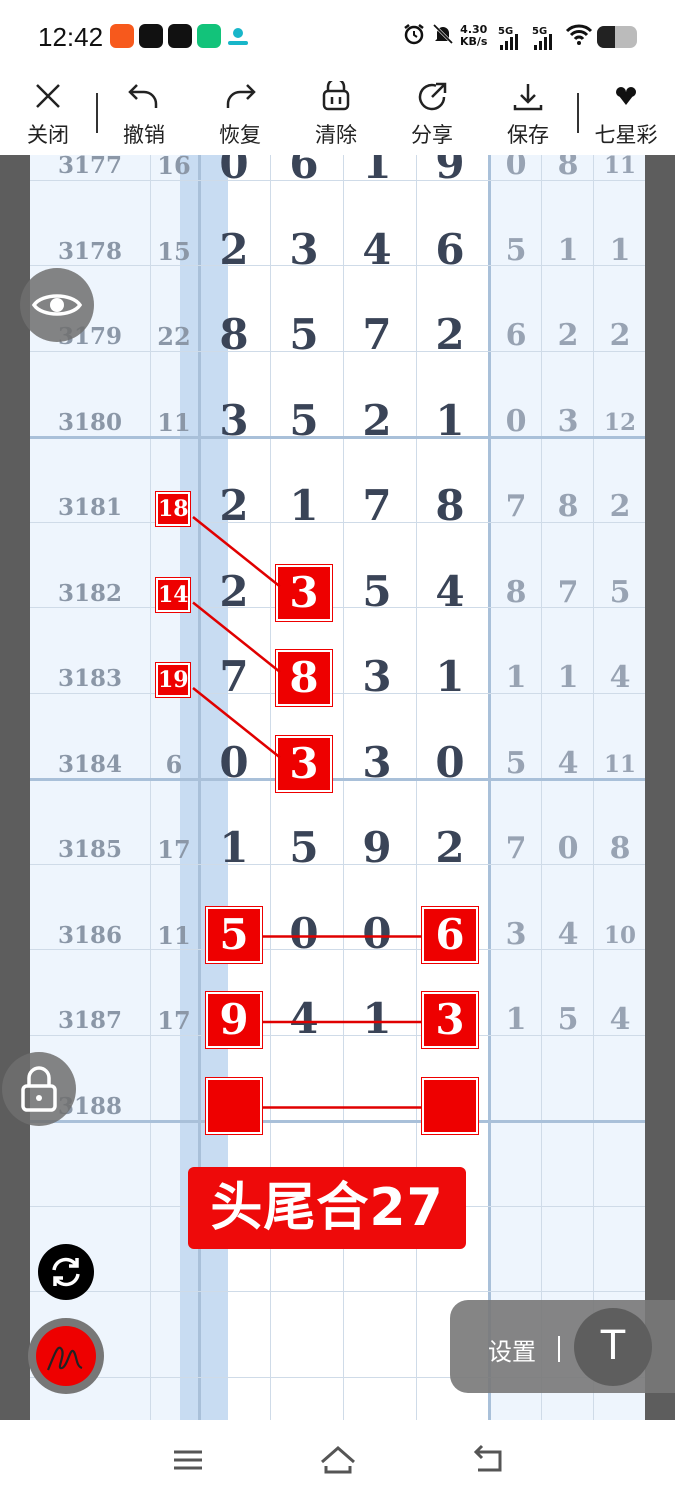 The height and width of the screenshot is (1500, 675). Describe the element at coordinates (89, 764) in the screenshot. I see `period-number: 3184` at that location.